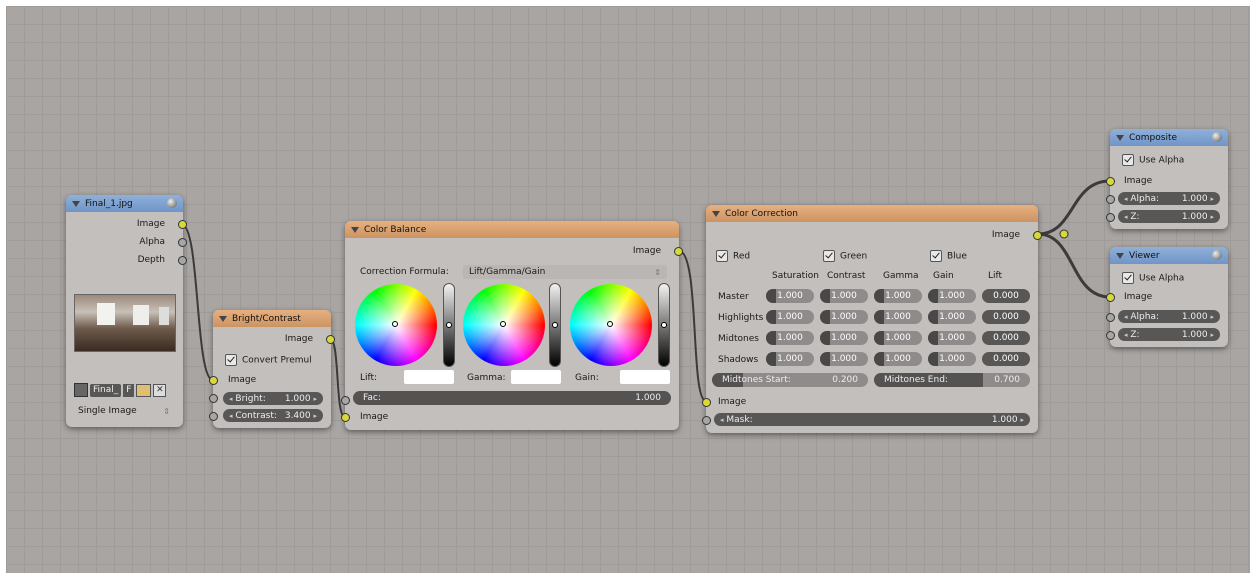 Image resolution: width=1252 pixels, height=573 pixels. Describe the element at coordinates (182, 260) in the screenshot. I see `output-depth-socket` at that location.